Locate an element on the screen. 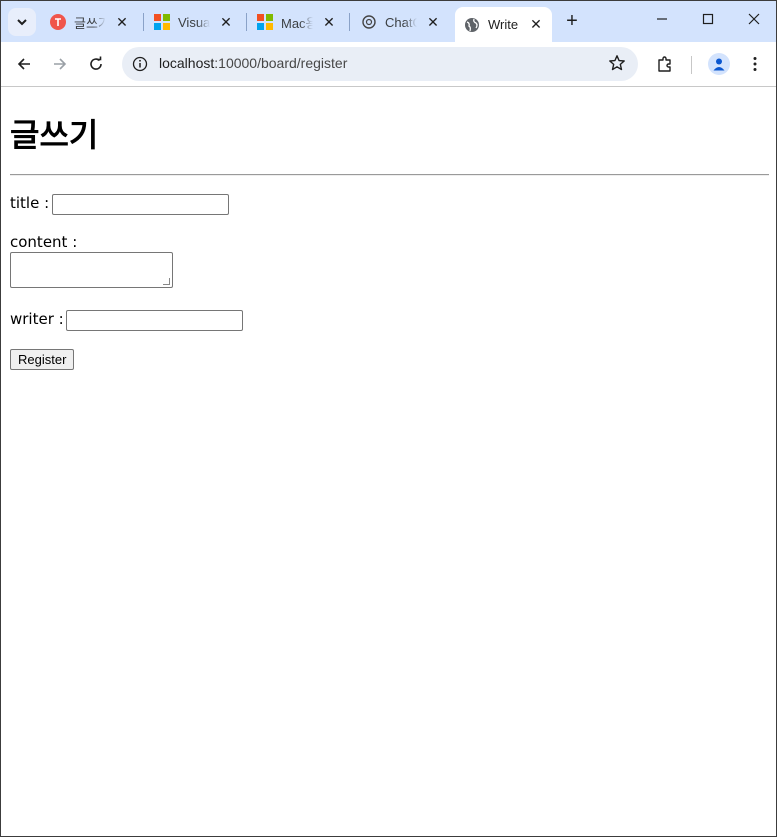  chevron-down-icon is located at coordinates (22, 22).